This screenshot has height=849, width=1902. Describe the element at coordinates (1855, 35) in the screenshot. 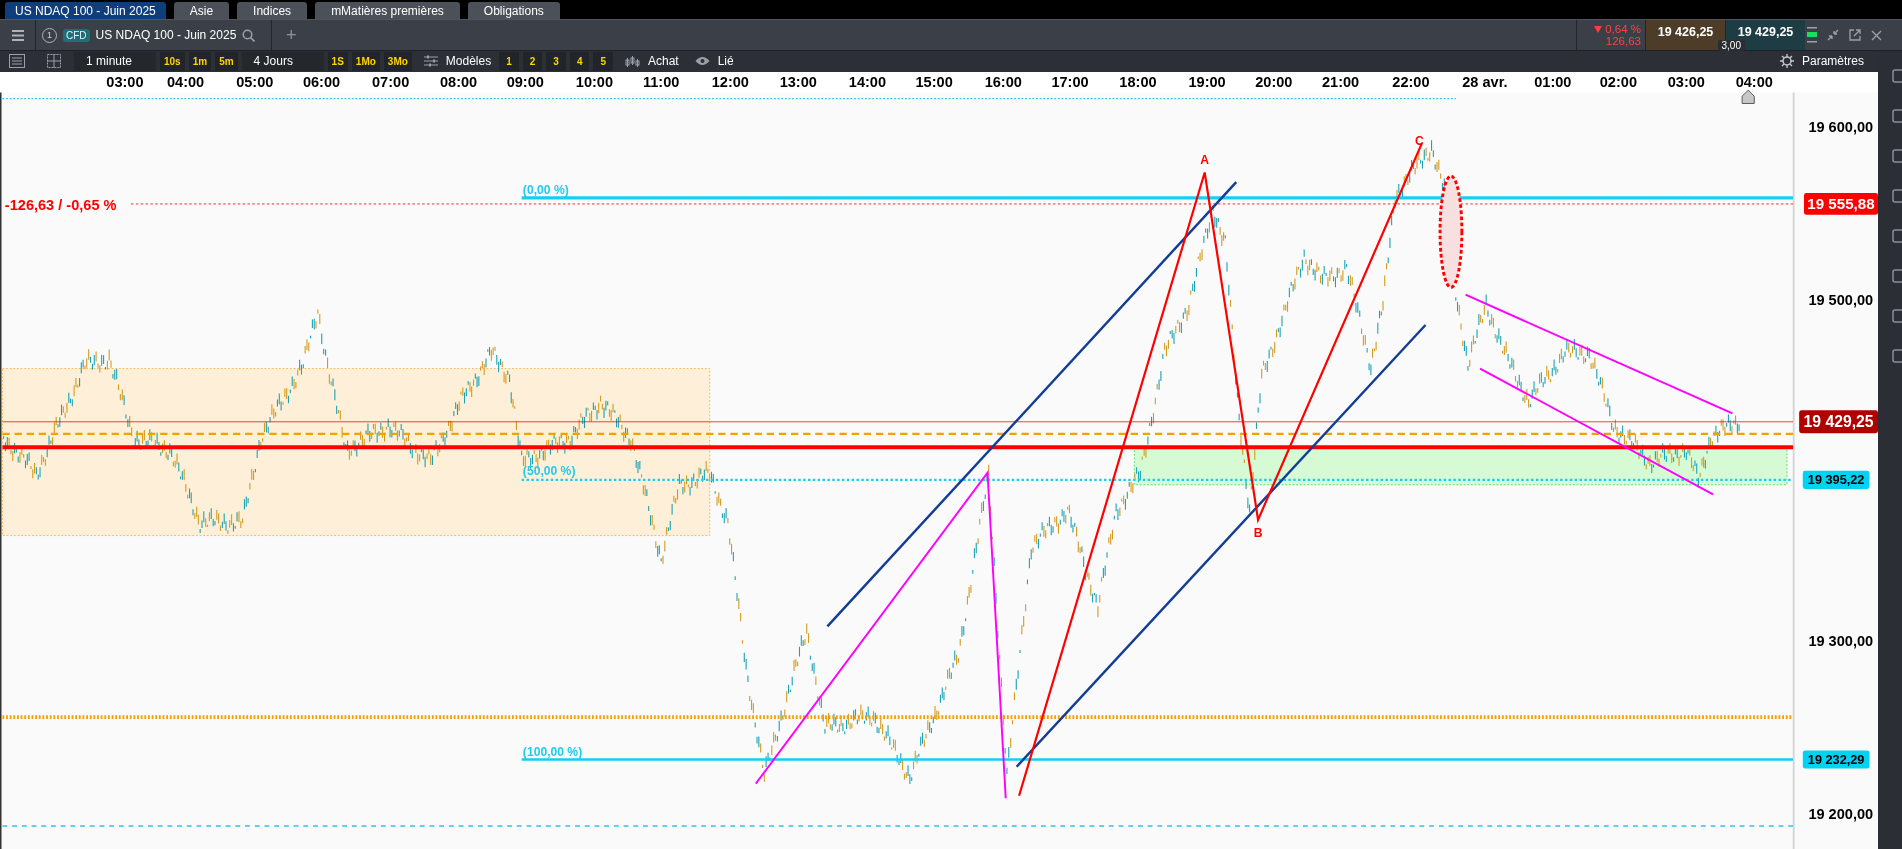

I see `popout-icon` at that location.